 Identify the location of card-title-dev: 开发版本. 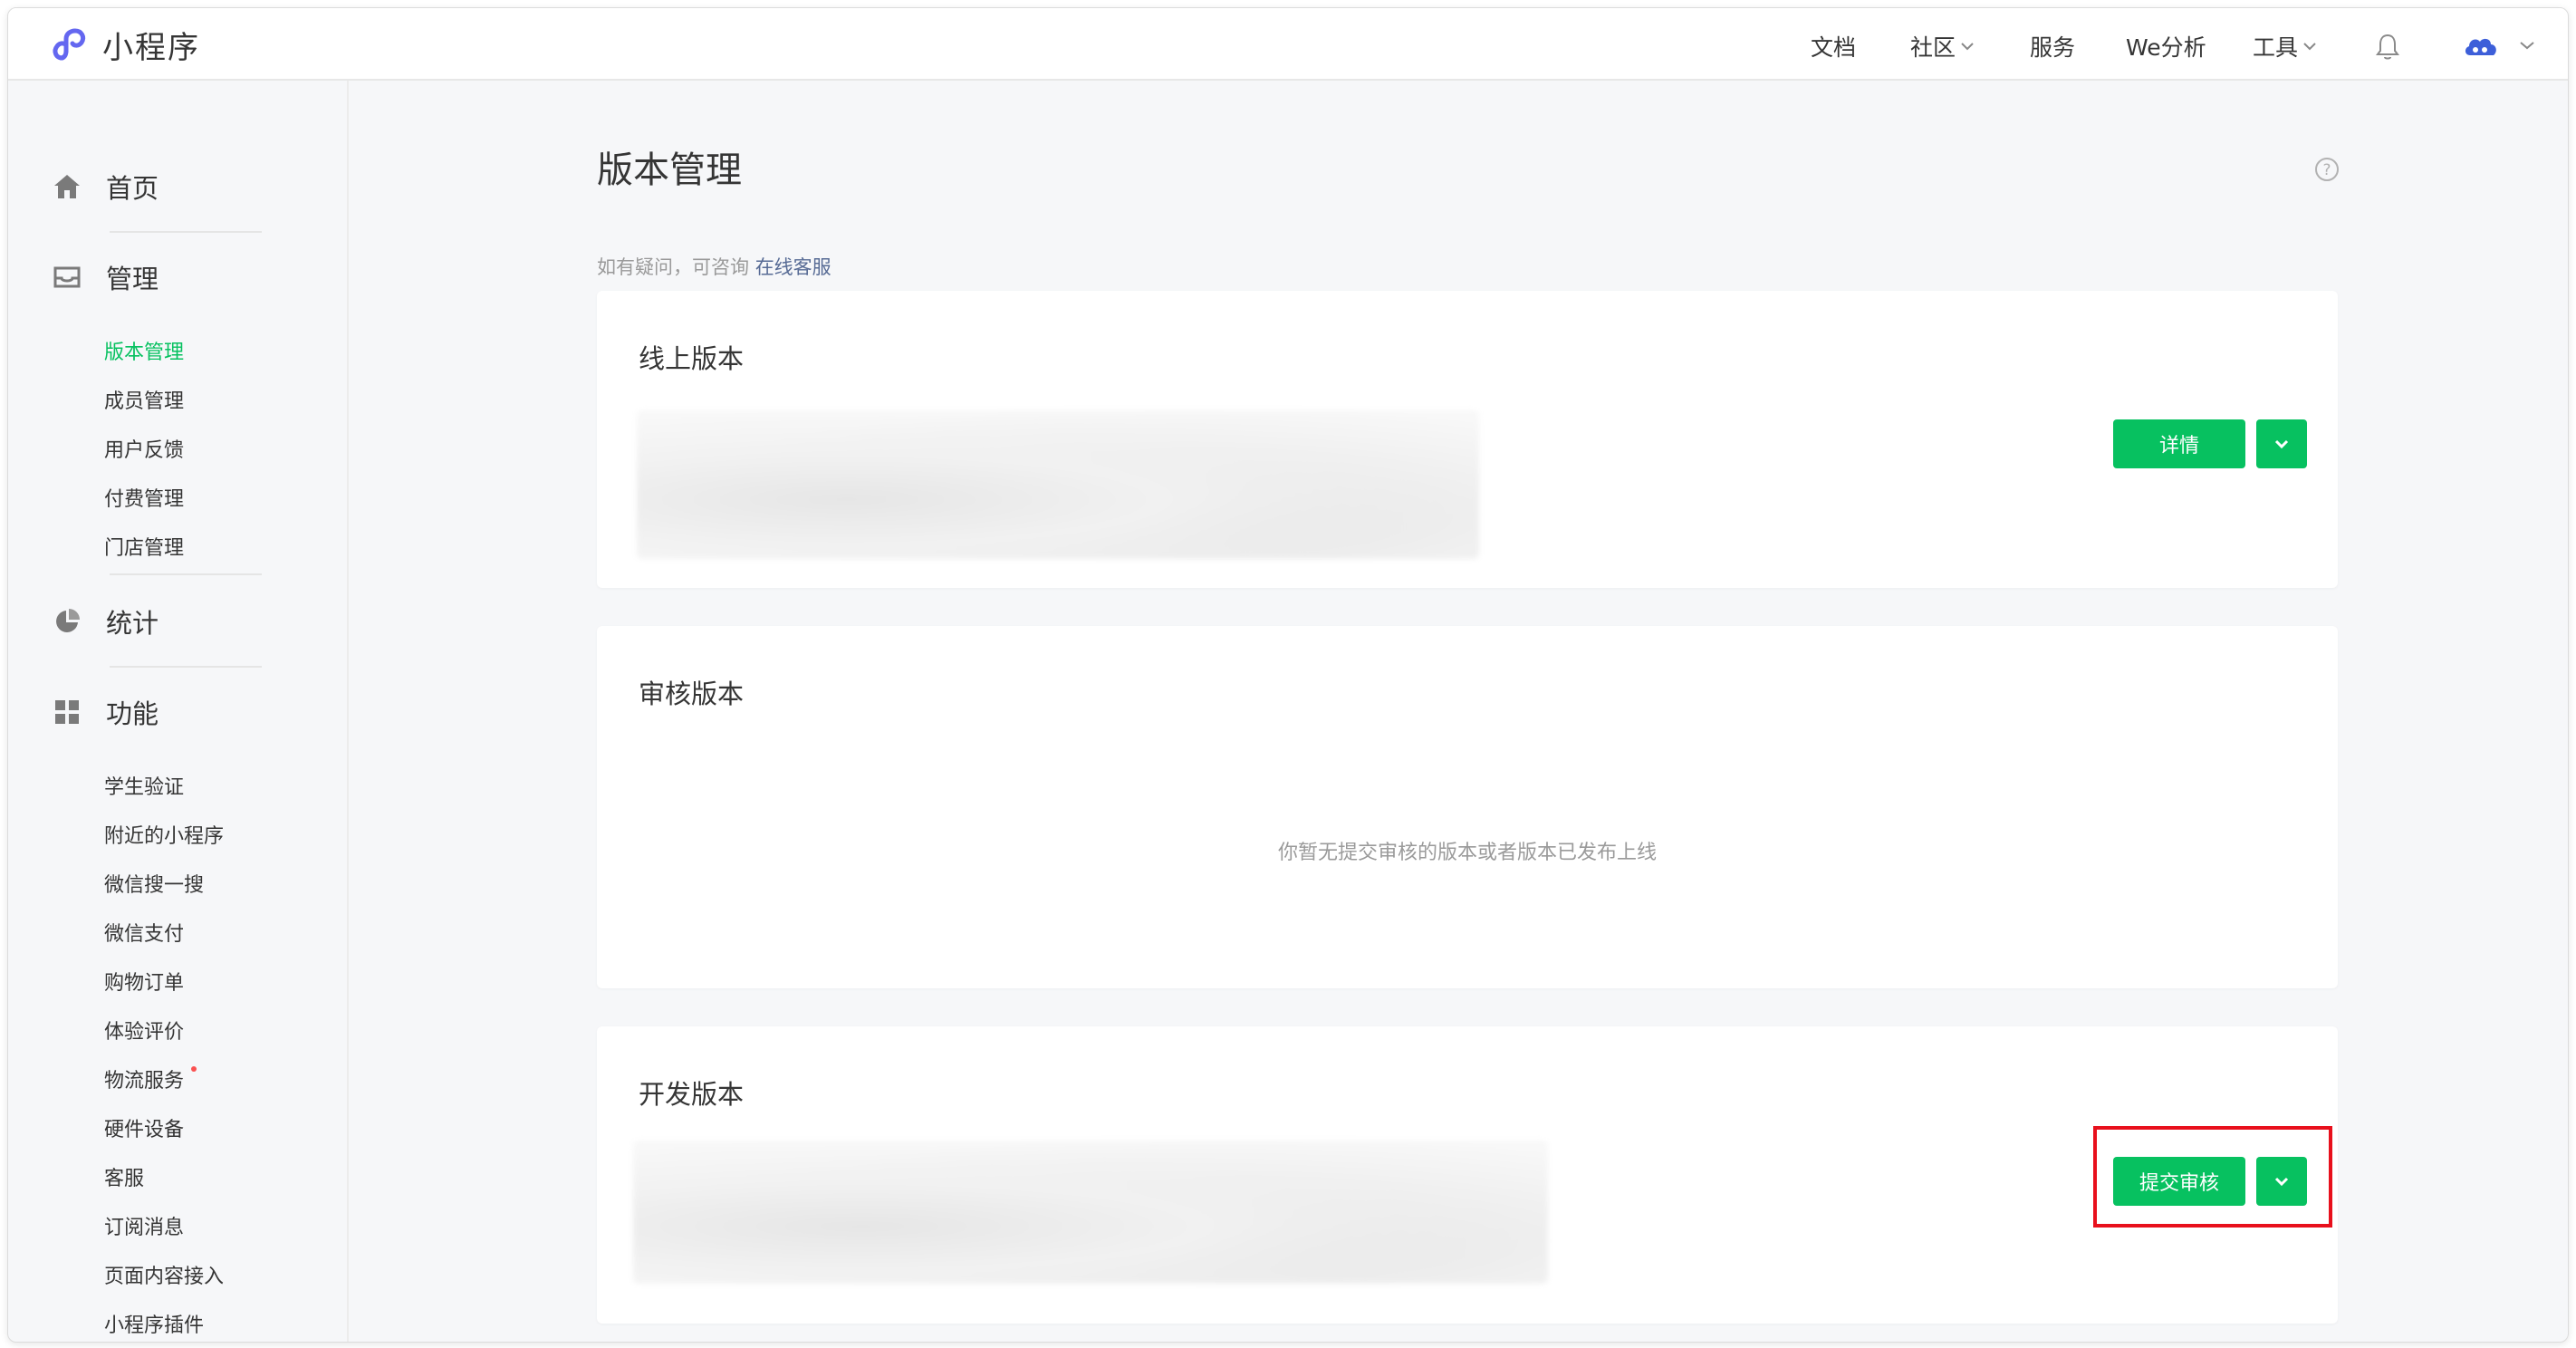
(692, 1094).